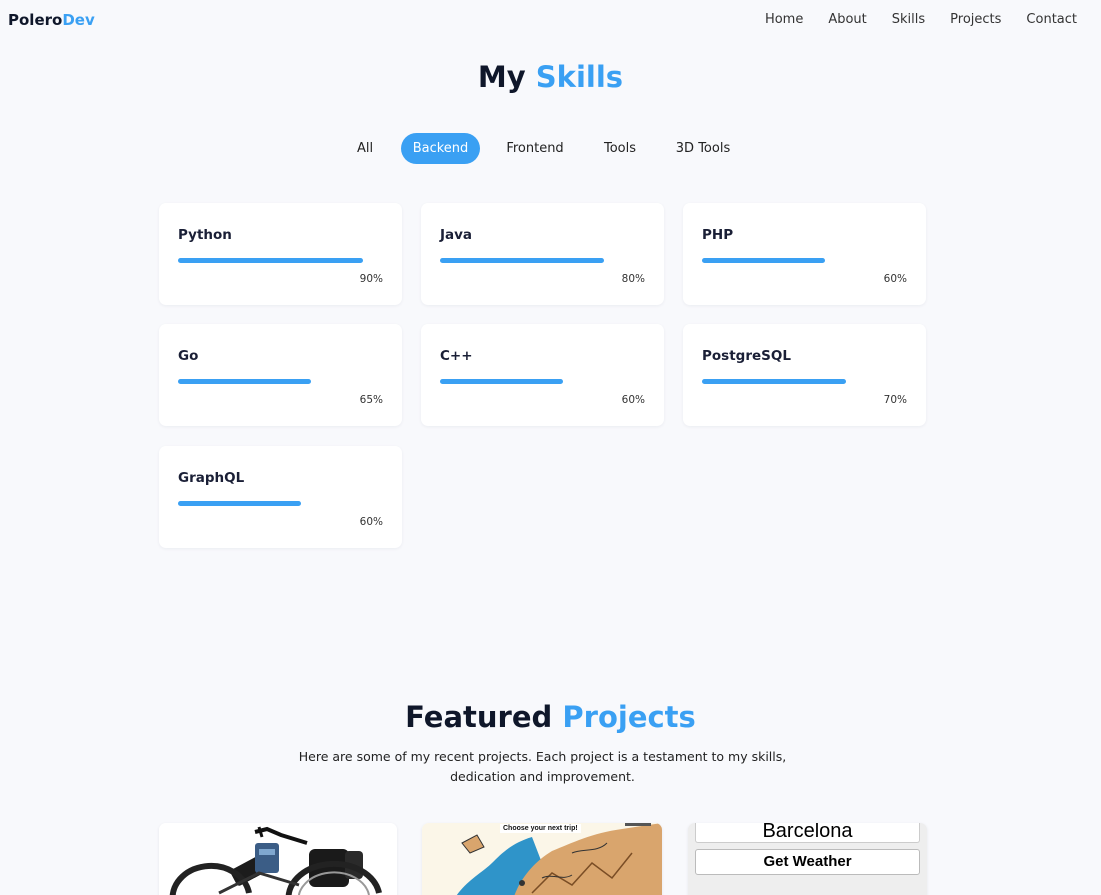 The image size is (1101, 895). I want to click on nav-links: Home About Skills Projects Contact, so click(908, 19).